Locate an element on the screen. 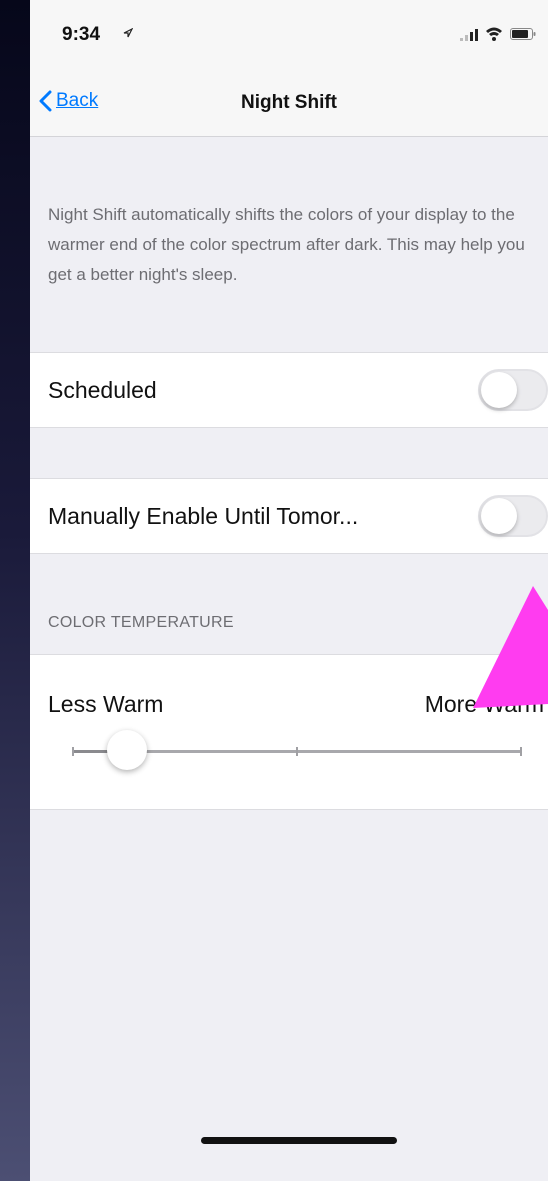 Image resolution: width=548 pixels, height=1181 pixels. manual-enable-toggle is located at coordinates (513, 516).